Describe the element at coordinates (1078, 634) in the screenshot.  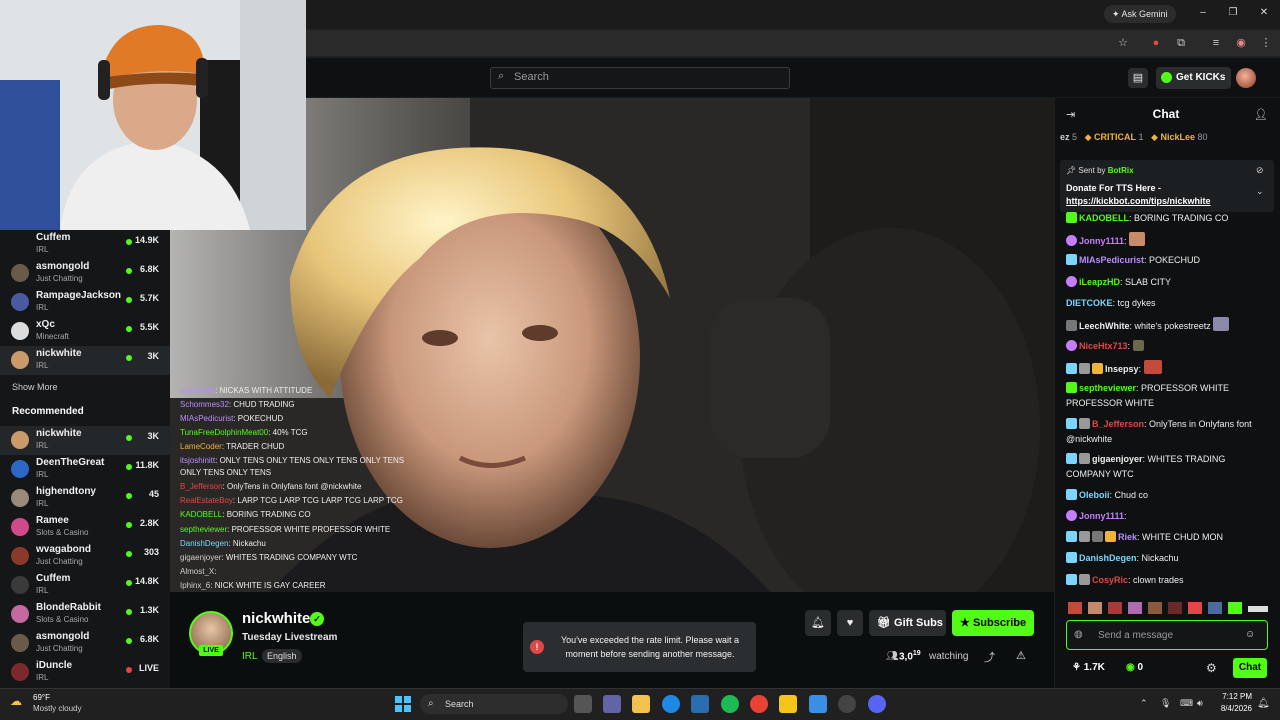
I see `chat-identity-icon: ◍` at that location.